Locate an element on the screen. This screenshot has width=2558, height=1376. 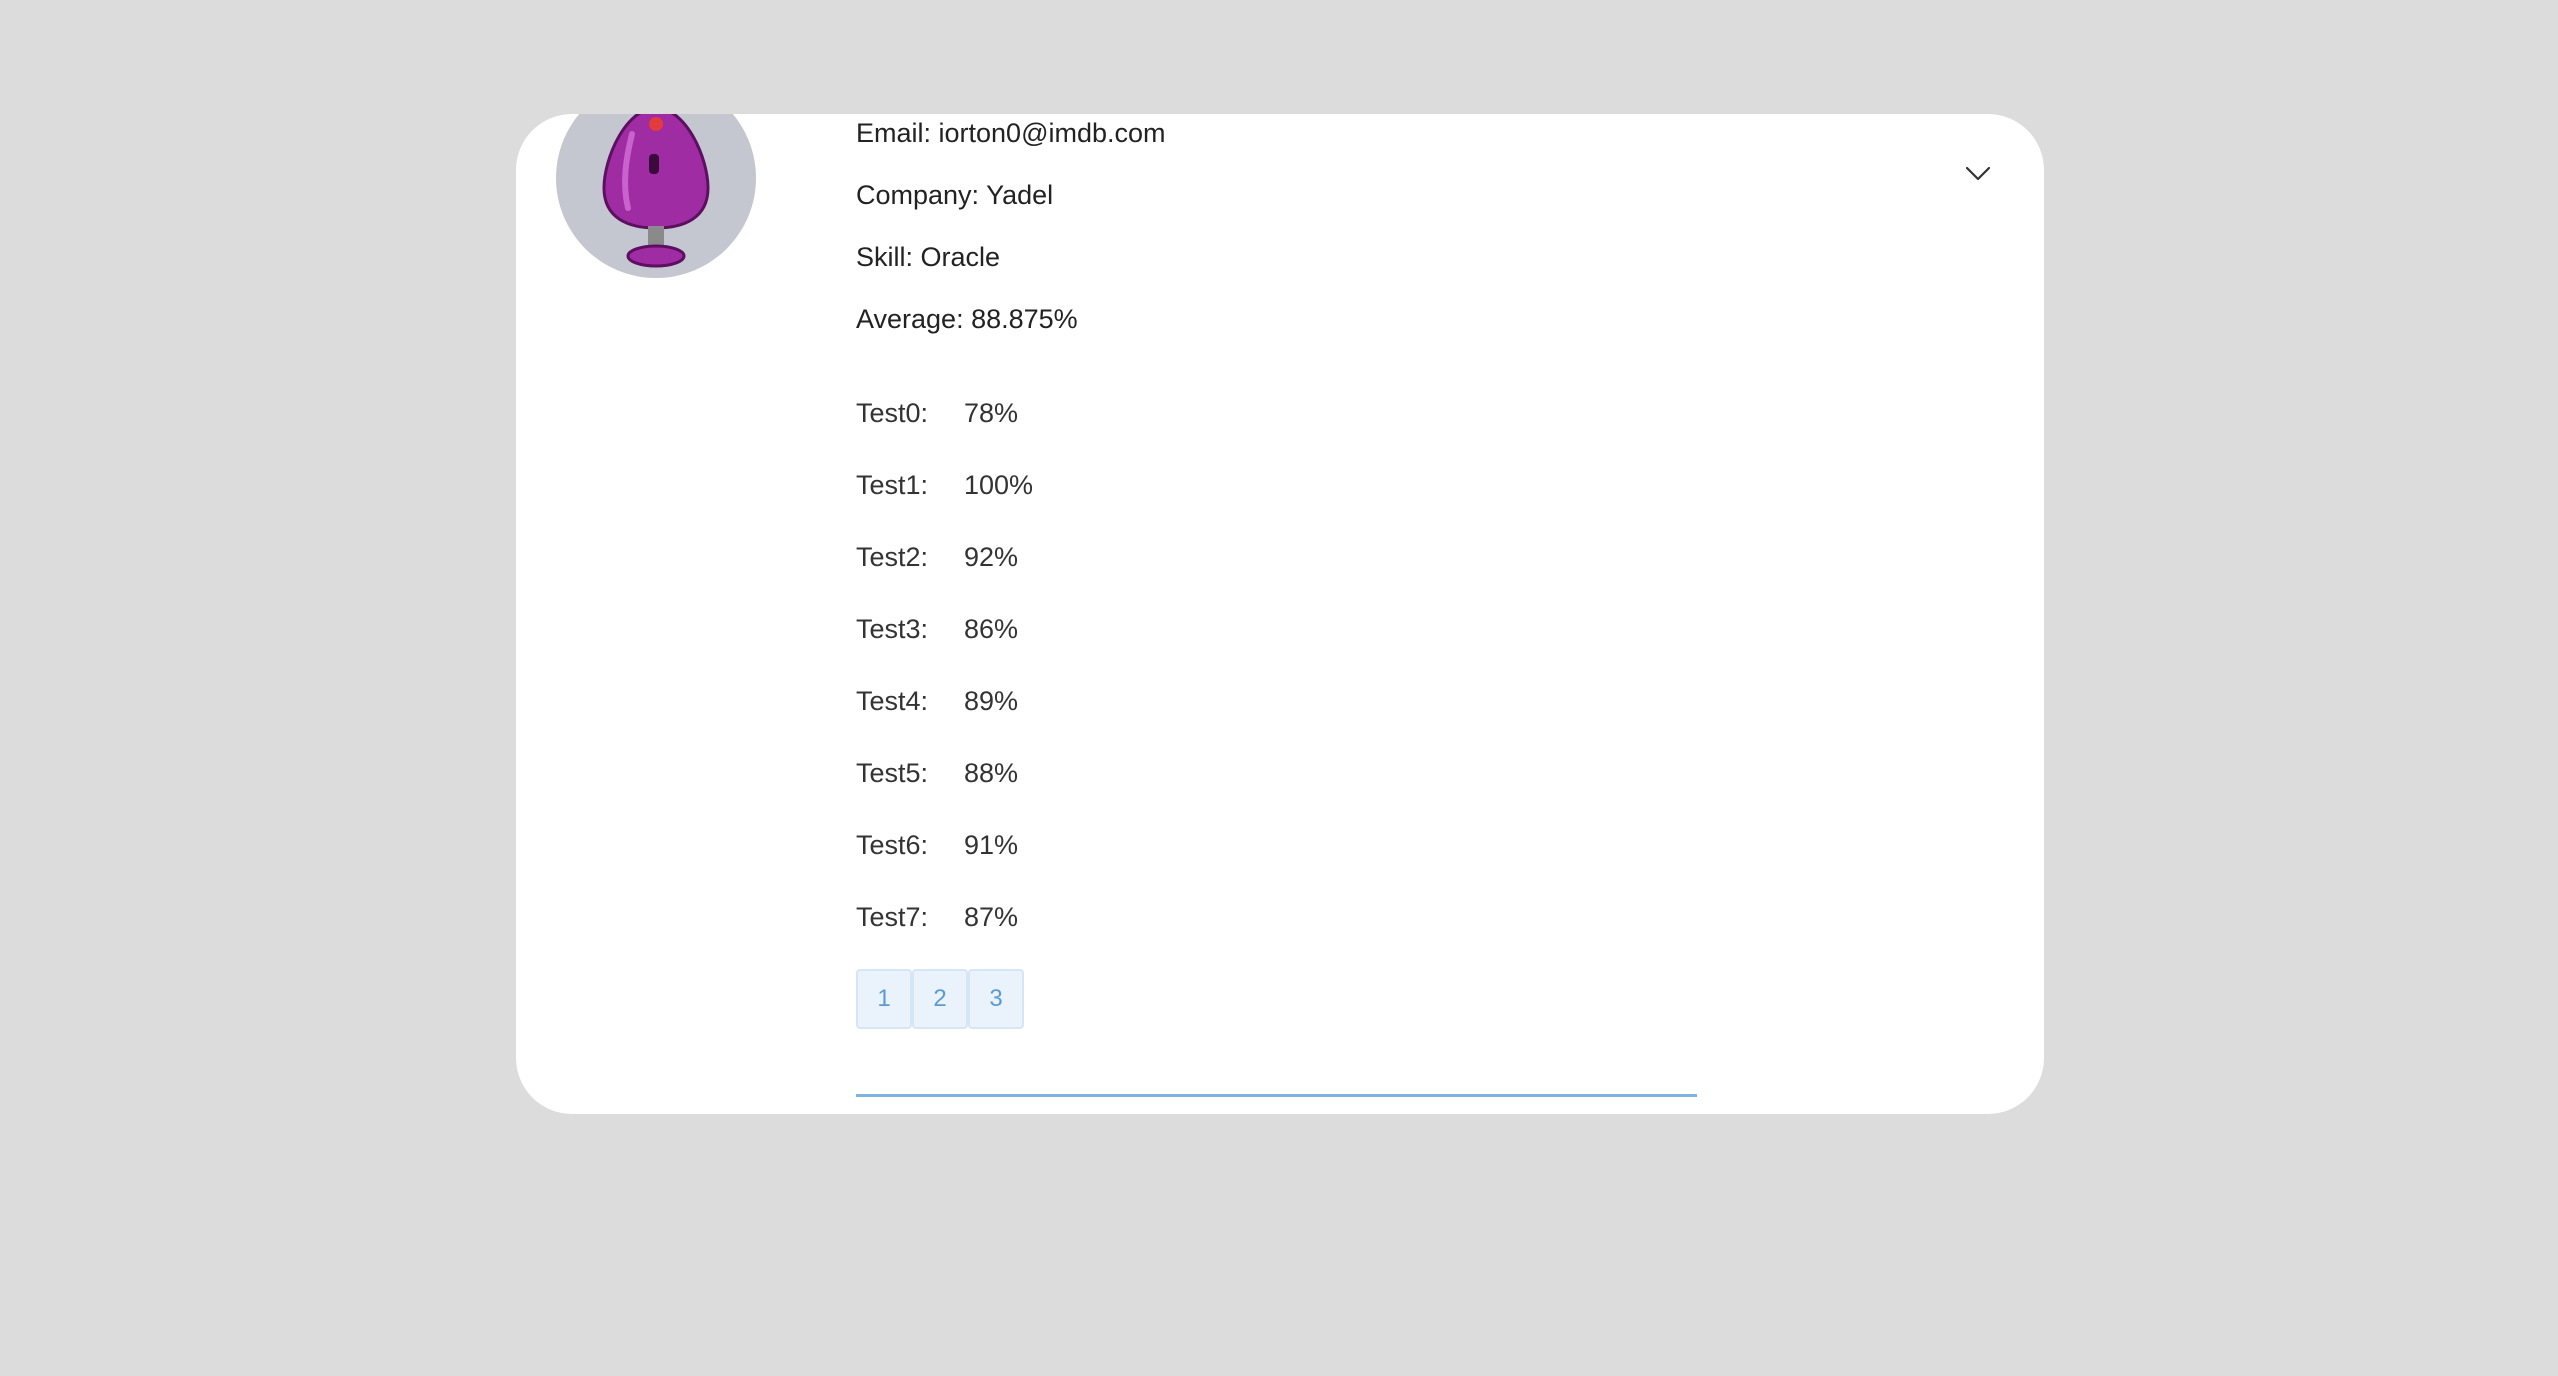
input-underline is located at coordinates (1276, 1095).